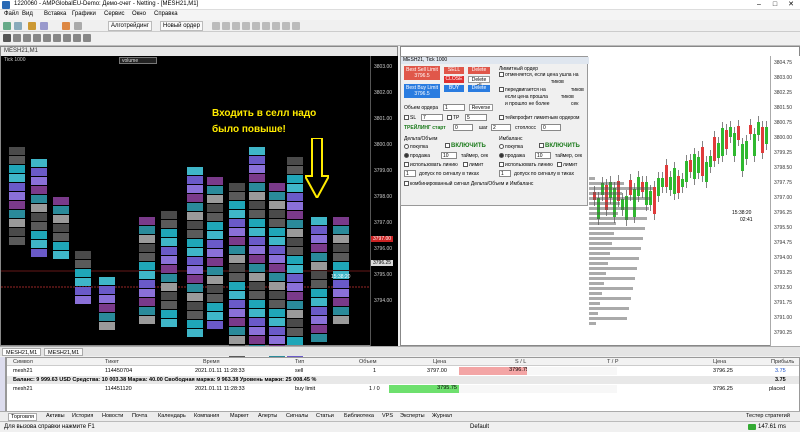 The image size is (800, 432). What do you see at coordinates (539, 75) in the screenshot?
I see `cancel-if-away-checkbox: отменяется, если цена ушла на` at bounding box center [539, 75].